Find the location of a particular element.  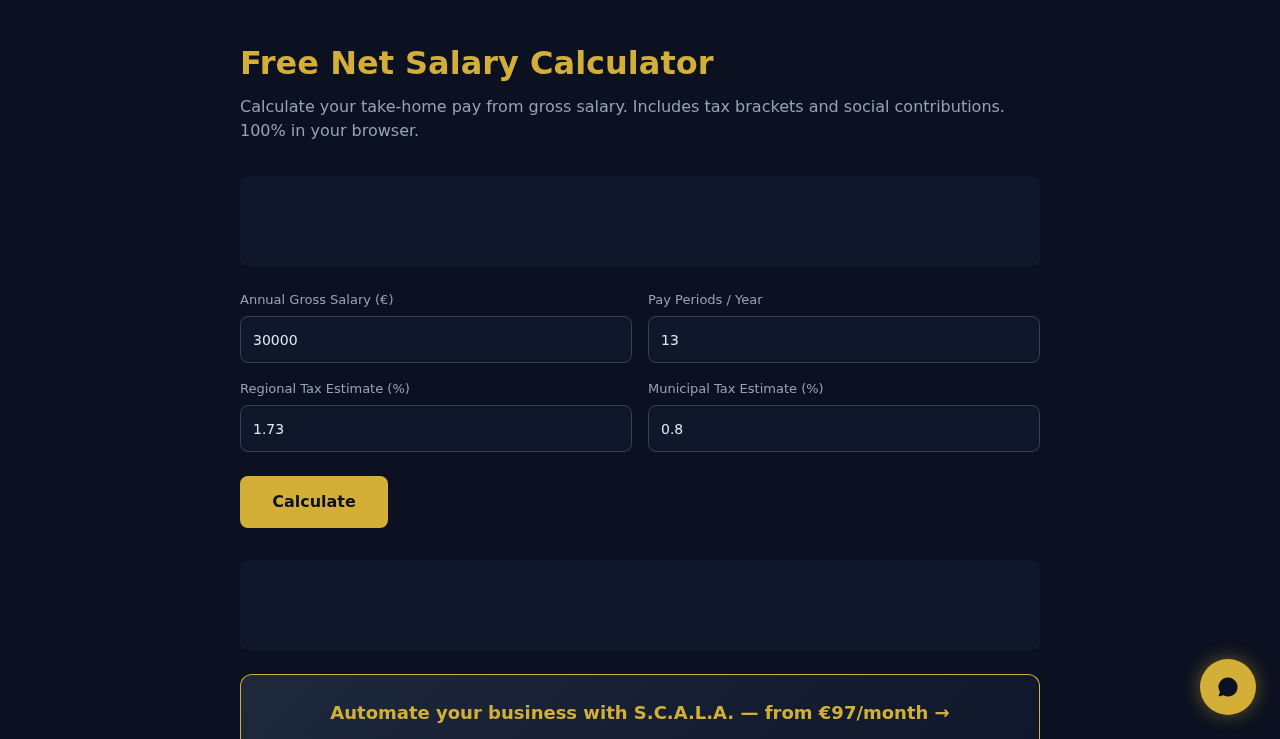

page-title: Free Net Salary Calculator is located at coordinates (477, 63).